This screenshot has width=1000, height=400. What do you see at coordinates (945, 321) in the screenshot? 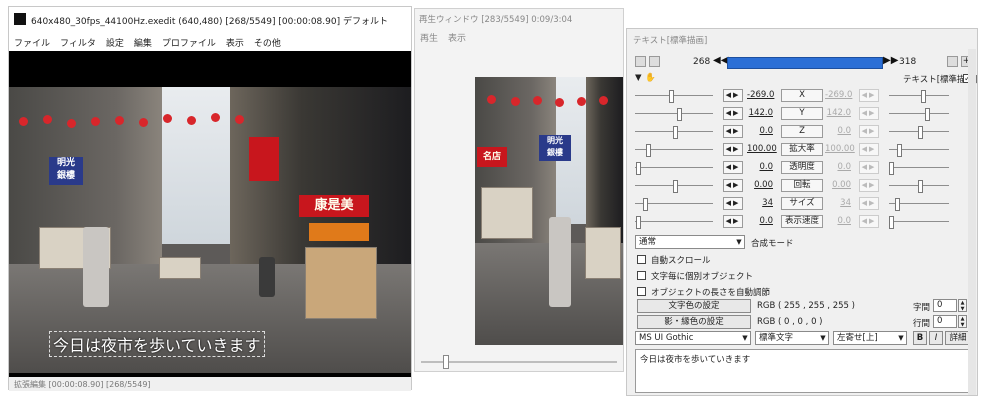
I see `line-spacing-input: 0` at bounding box center [945, 321].